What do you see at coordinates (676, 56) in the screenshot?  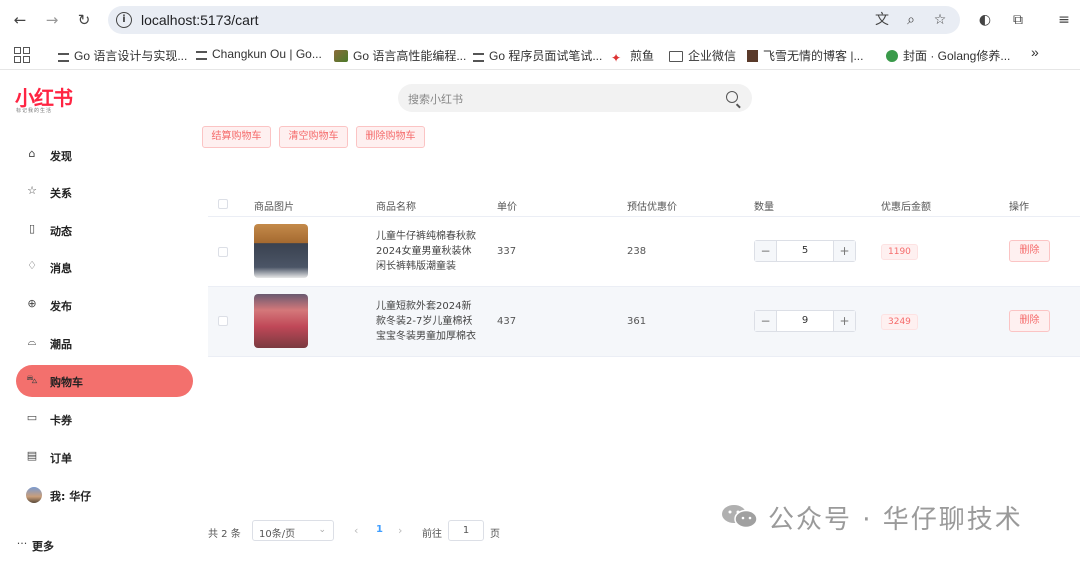 I see `folder-icon` at bounding box center [676, 56].